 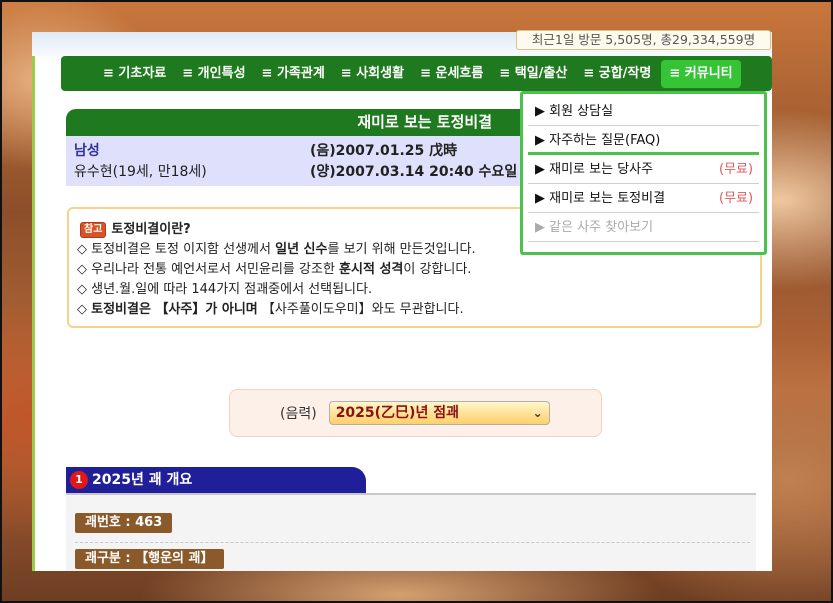 What do you see at coordinates (643, 169) in the screenshot?
I see `menu-item-dangsaju: ▶ 재미로 보는 당사주 (무료)` at bounding box center [643, 169].